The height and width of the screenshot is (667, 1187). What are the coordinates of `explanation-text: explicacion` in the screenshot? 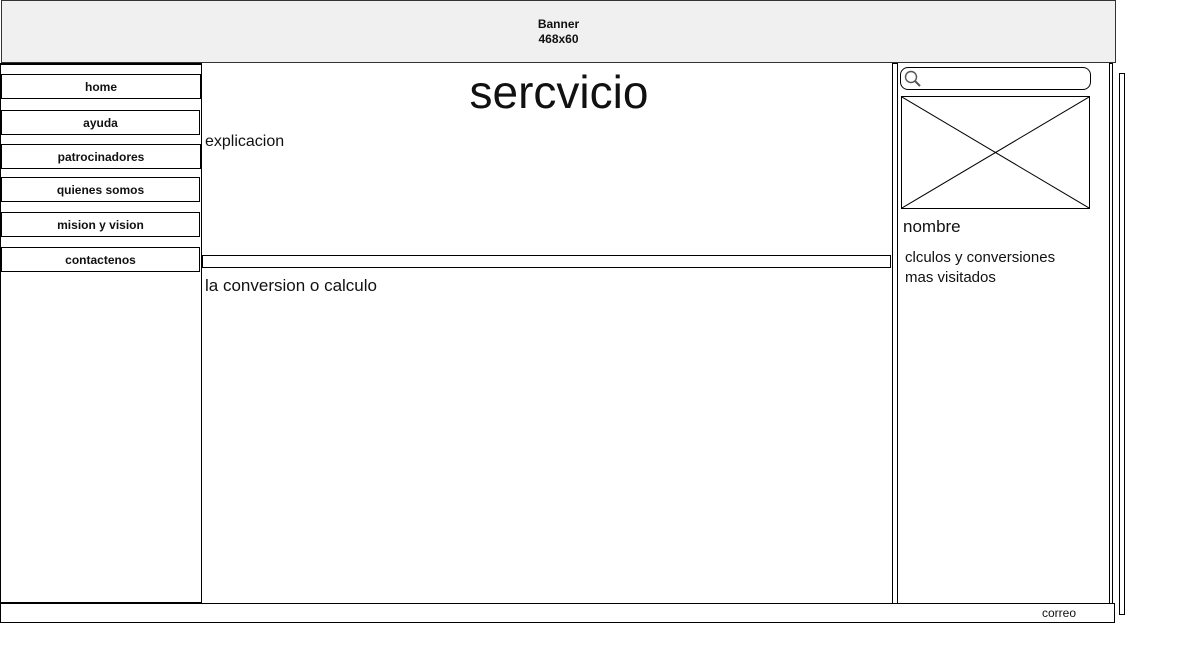 It's located at (245, 141).